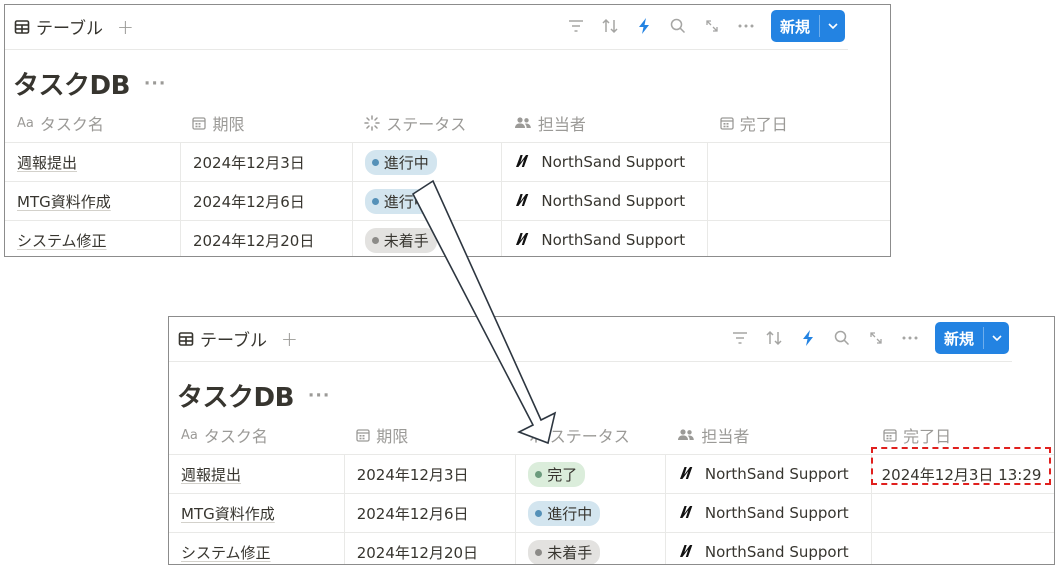  I want to click on column-header-label: 期限, so click(228, 124).